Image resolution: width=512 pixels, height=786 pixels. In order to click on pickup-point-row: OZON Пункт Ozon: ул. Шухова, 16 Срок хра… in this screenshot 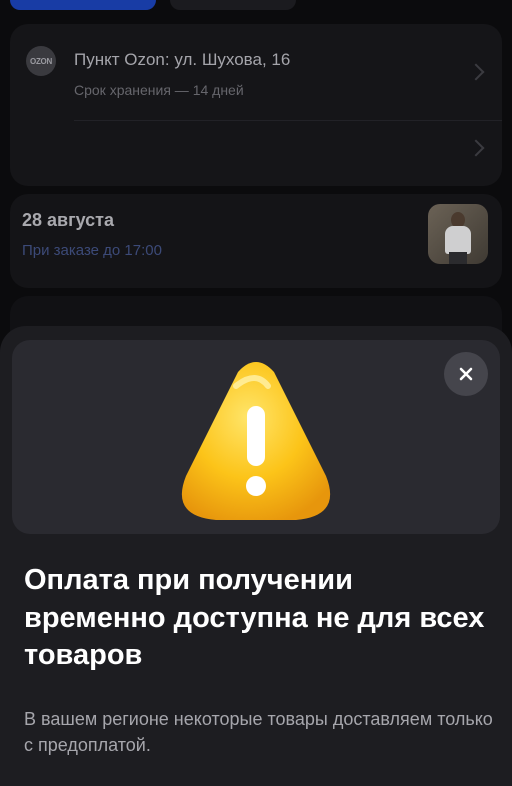, I will do `click(256, 72)`.